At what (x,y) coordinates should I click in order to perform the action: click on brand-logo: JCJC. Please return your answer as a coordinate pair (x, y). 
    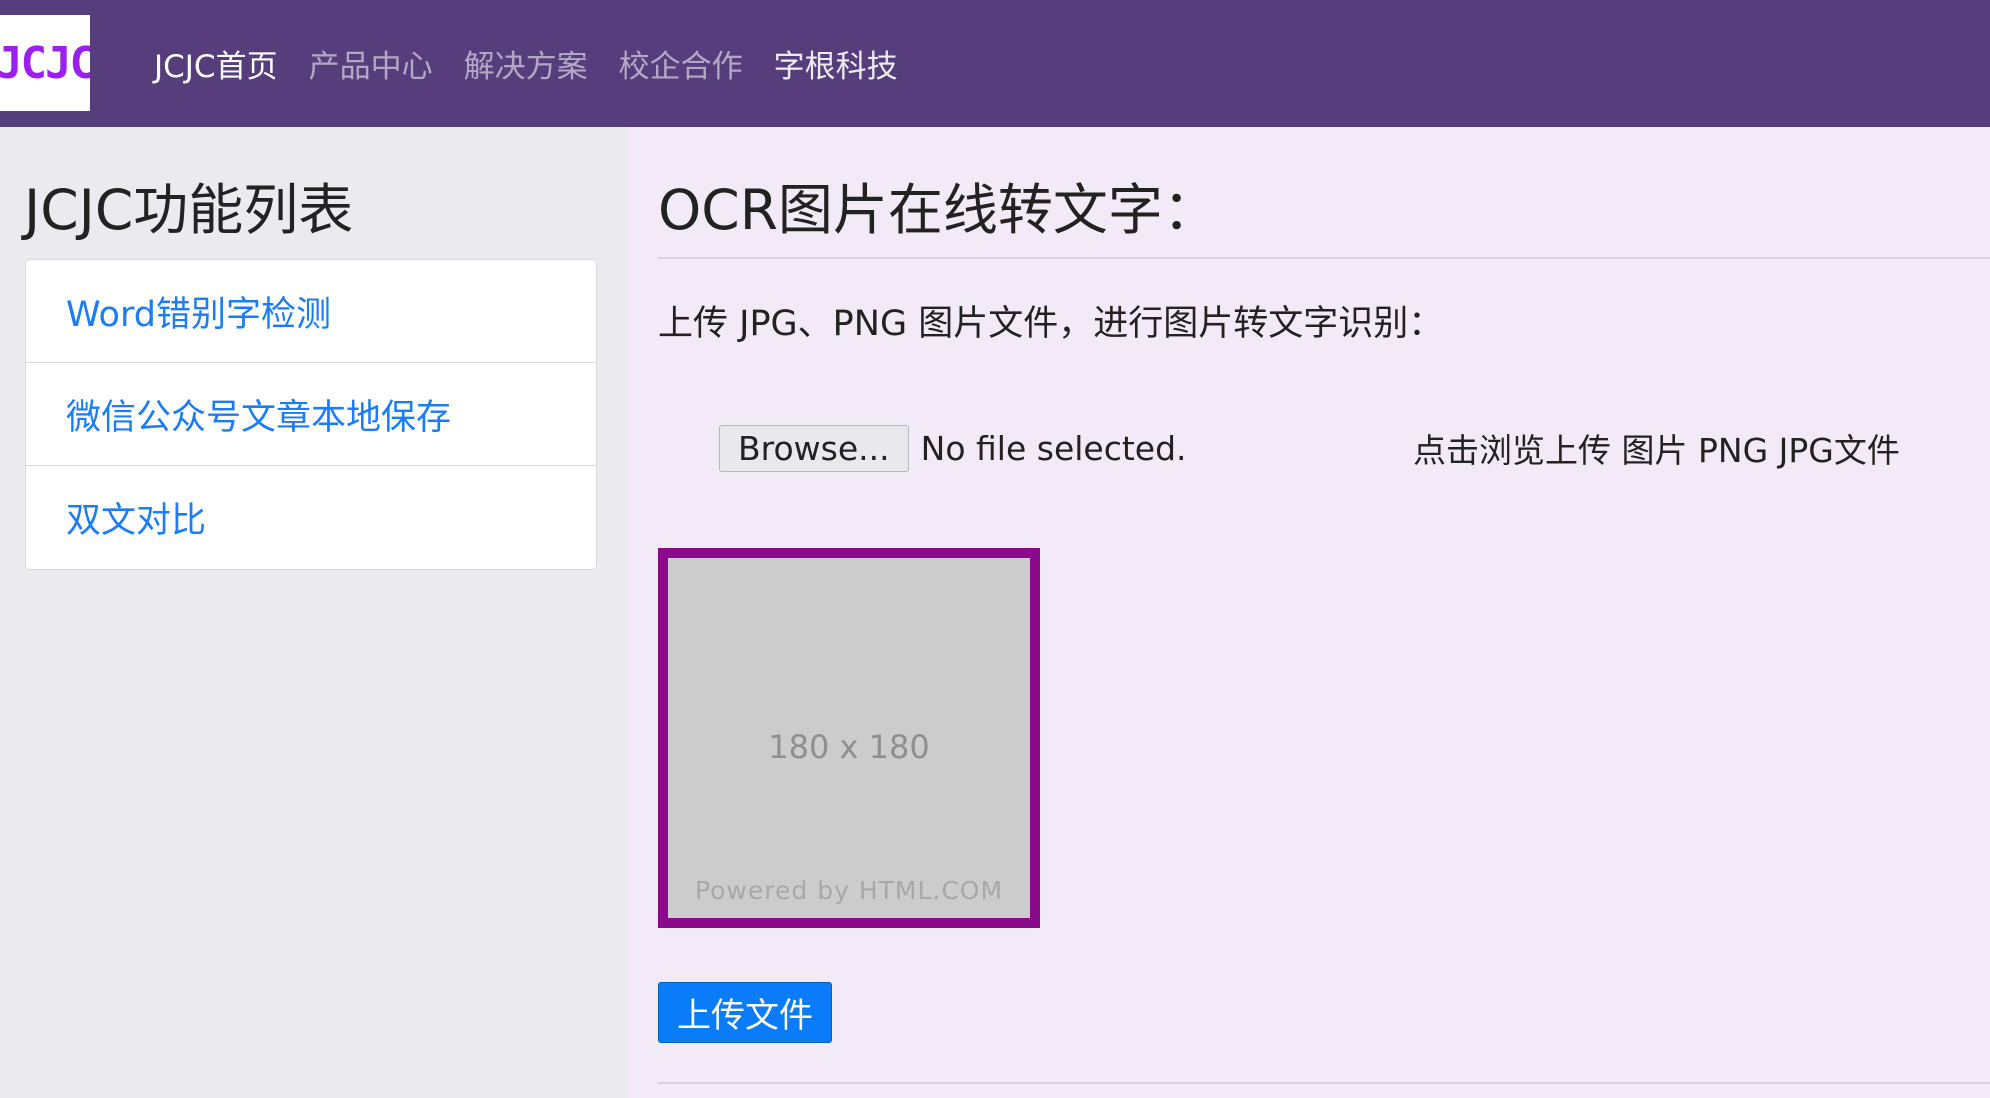
    Looking at the image, I should click on (45, 63).